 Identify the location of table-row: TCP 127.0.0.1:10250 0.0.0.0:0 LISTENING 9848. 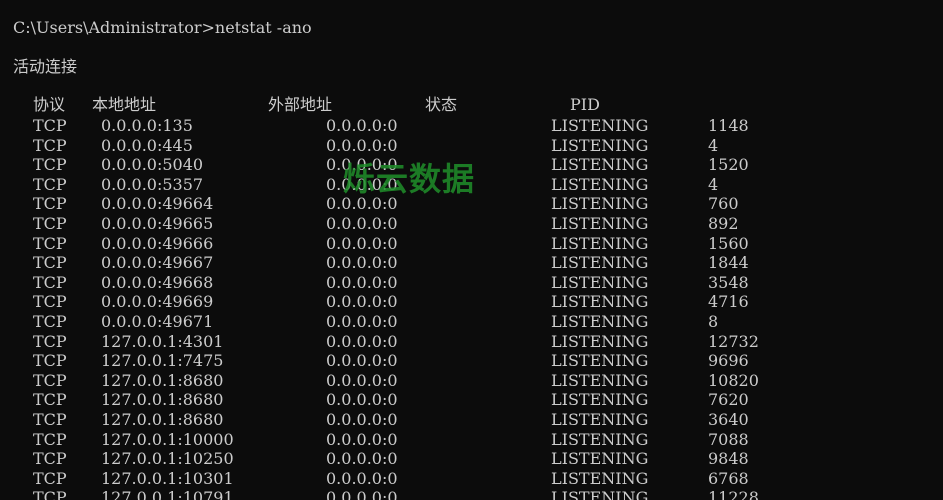
(471, 459).